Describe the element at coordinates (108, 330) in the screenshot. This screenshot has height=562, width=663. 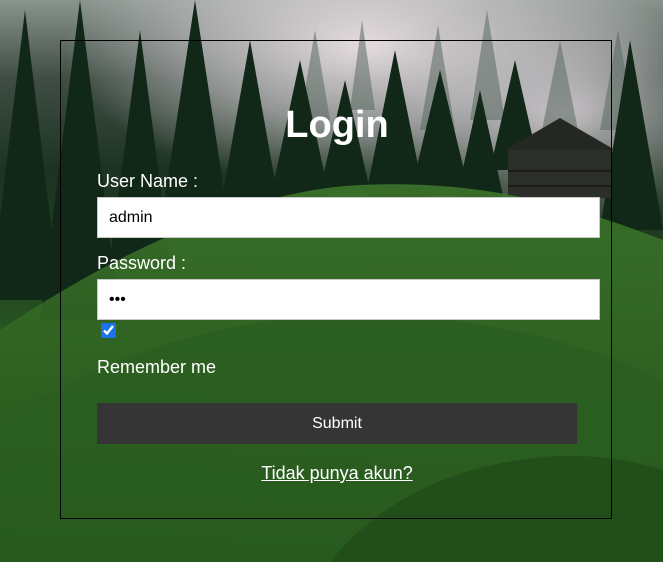
I see `remember-me-checkbox` at that location.